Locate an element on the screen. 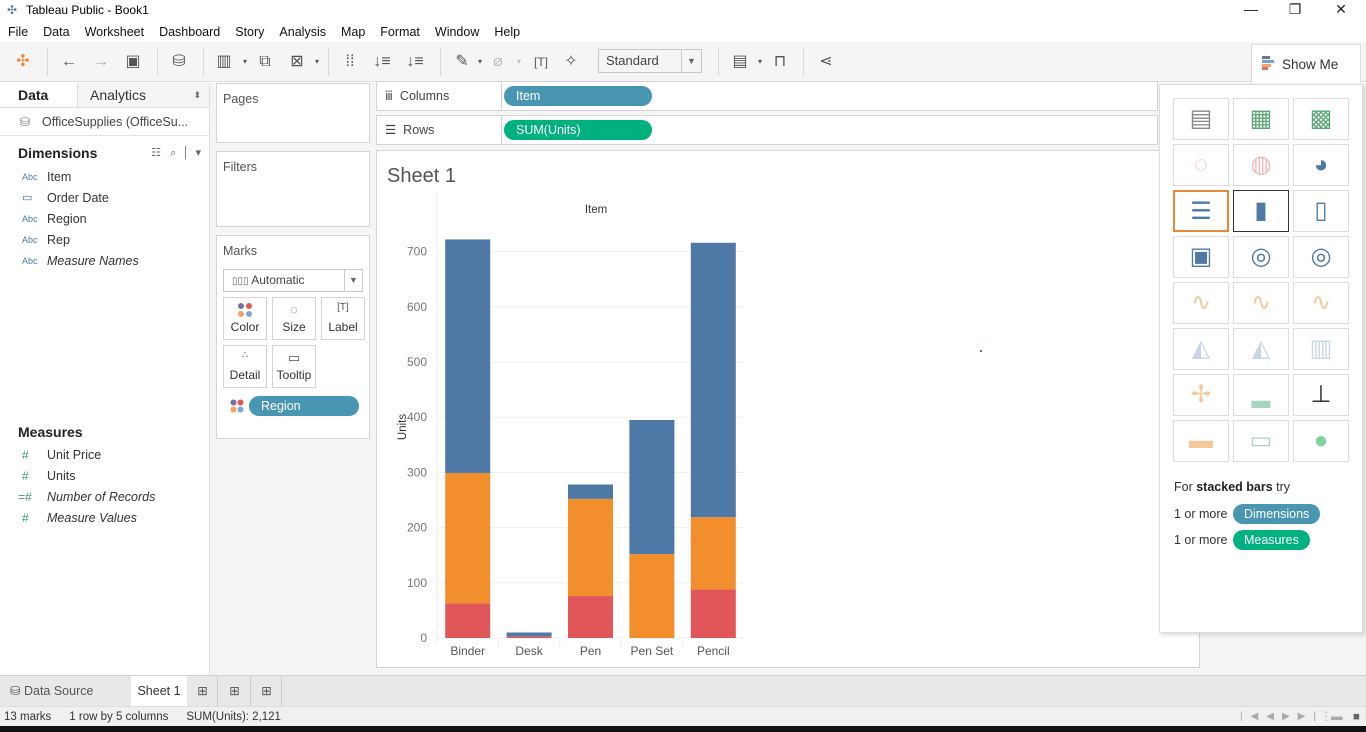 Image resolution: width=1366 pixels, height=732 pixels. chevron-down-icon: ▾ is located at coordinates (198, 153).